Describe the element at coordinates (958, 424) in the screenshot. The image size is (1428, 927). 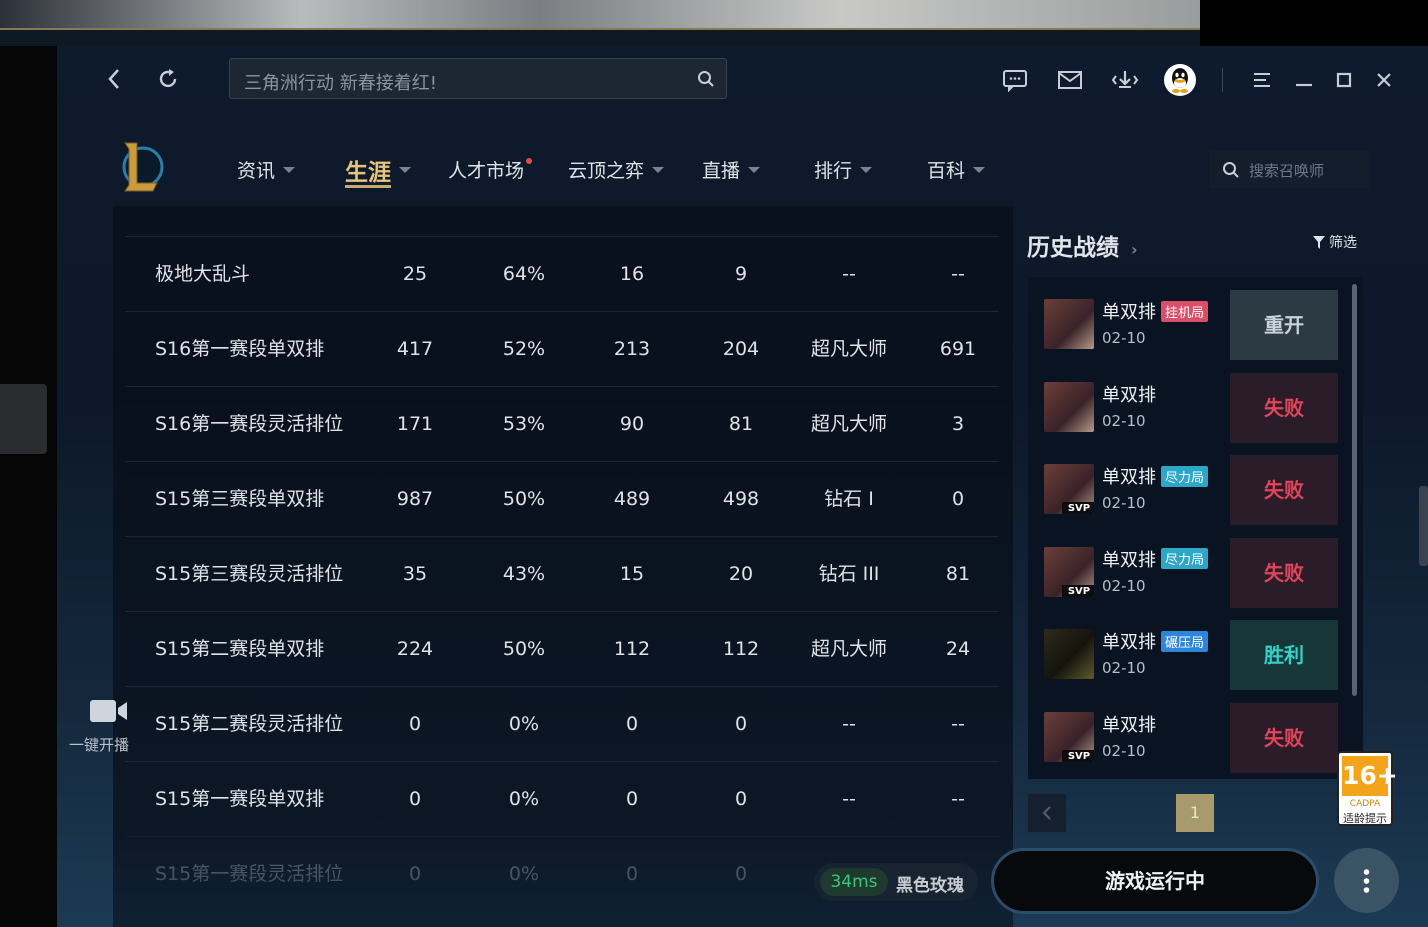
I see `table-cell: 3` at that location.